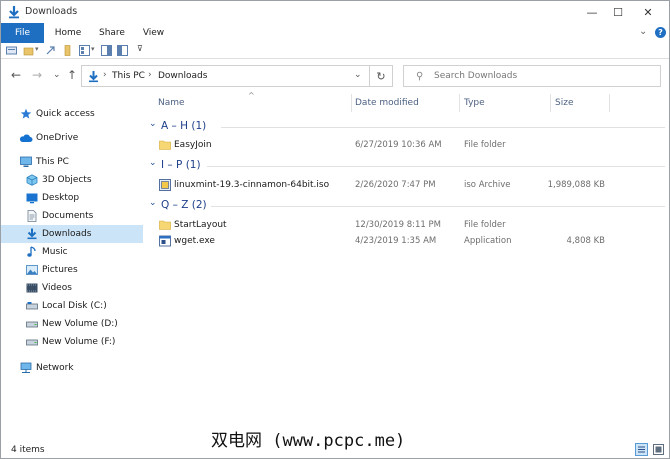 The height and width of the screenshot is (459, 670). Describe the element at coordinates (395, 185) in the screenshot. I see `file-date: 2/26/2020 7:47 PM` at that location.